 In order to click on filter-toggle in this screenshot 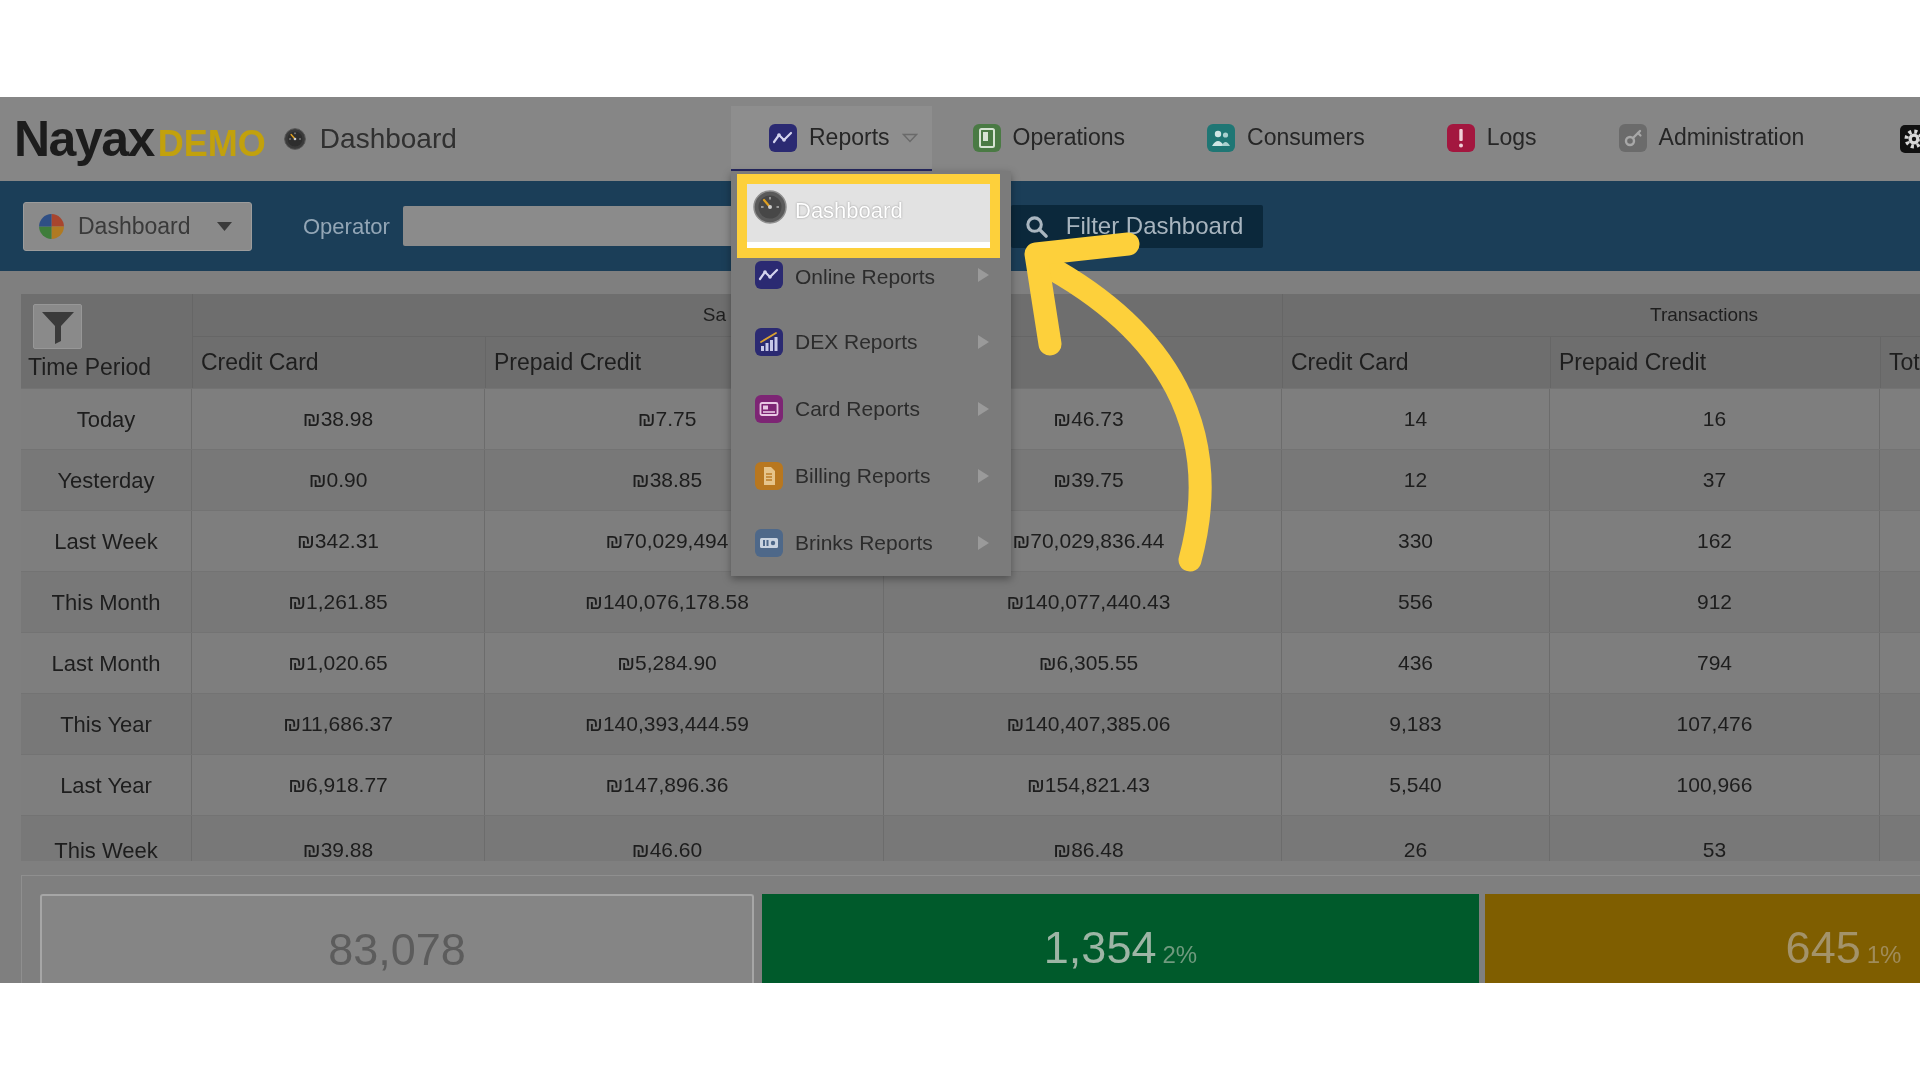, I will do `click(57, 326)`.